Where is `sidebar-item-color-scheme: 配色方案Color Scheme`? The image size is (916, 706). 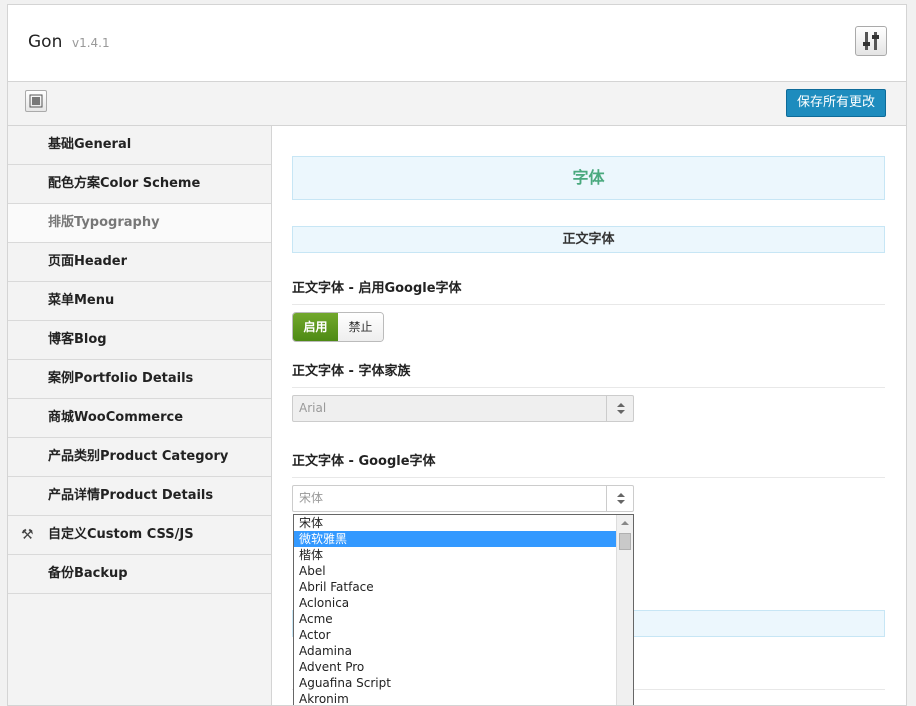 sidebar-item-color-scheme: 配色方案Color Scheme is located at coordinates (139, 184).